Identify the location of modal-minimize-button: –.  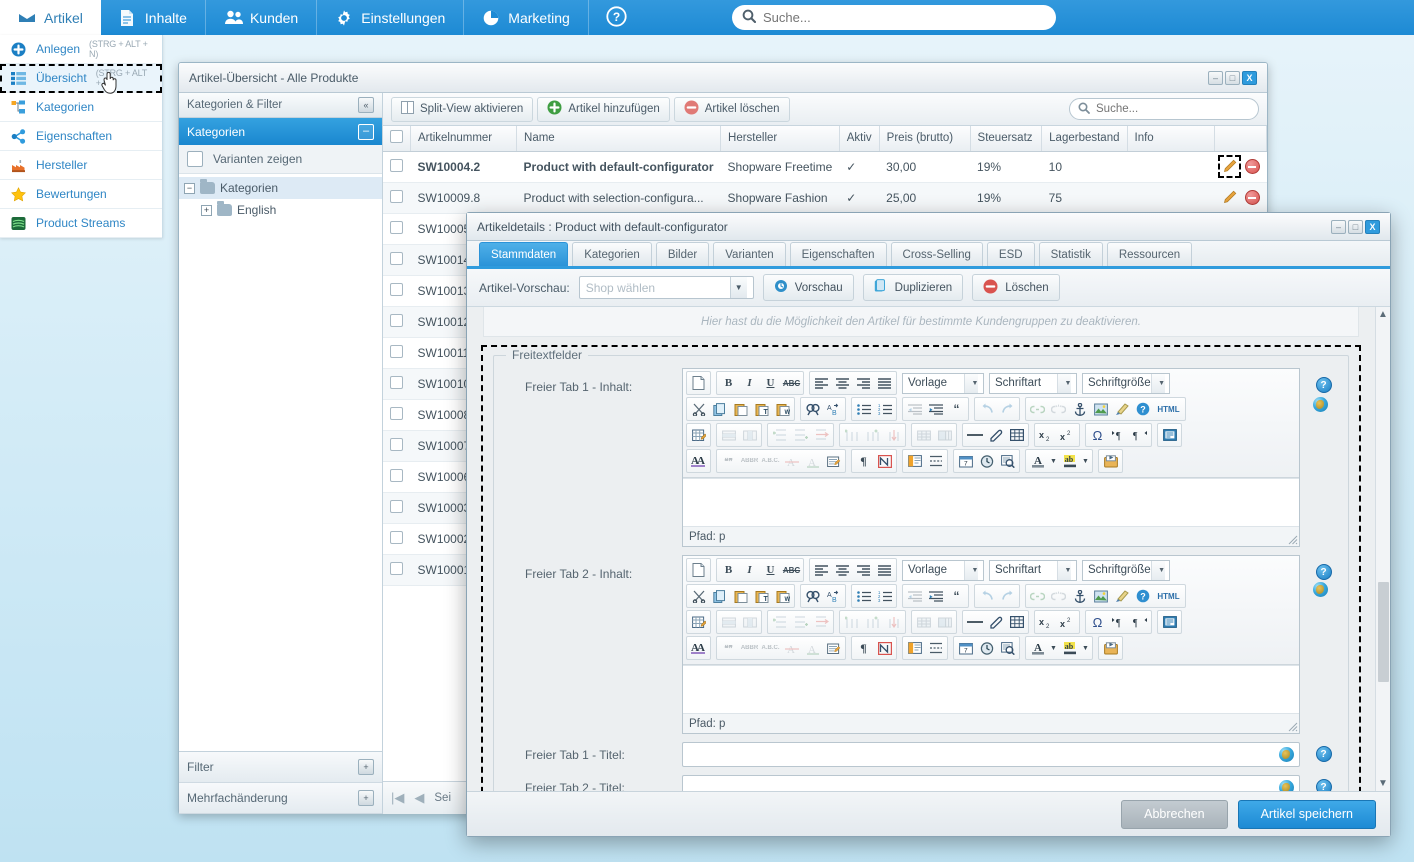
(1338, 226).